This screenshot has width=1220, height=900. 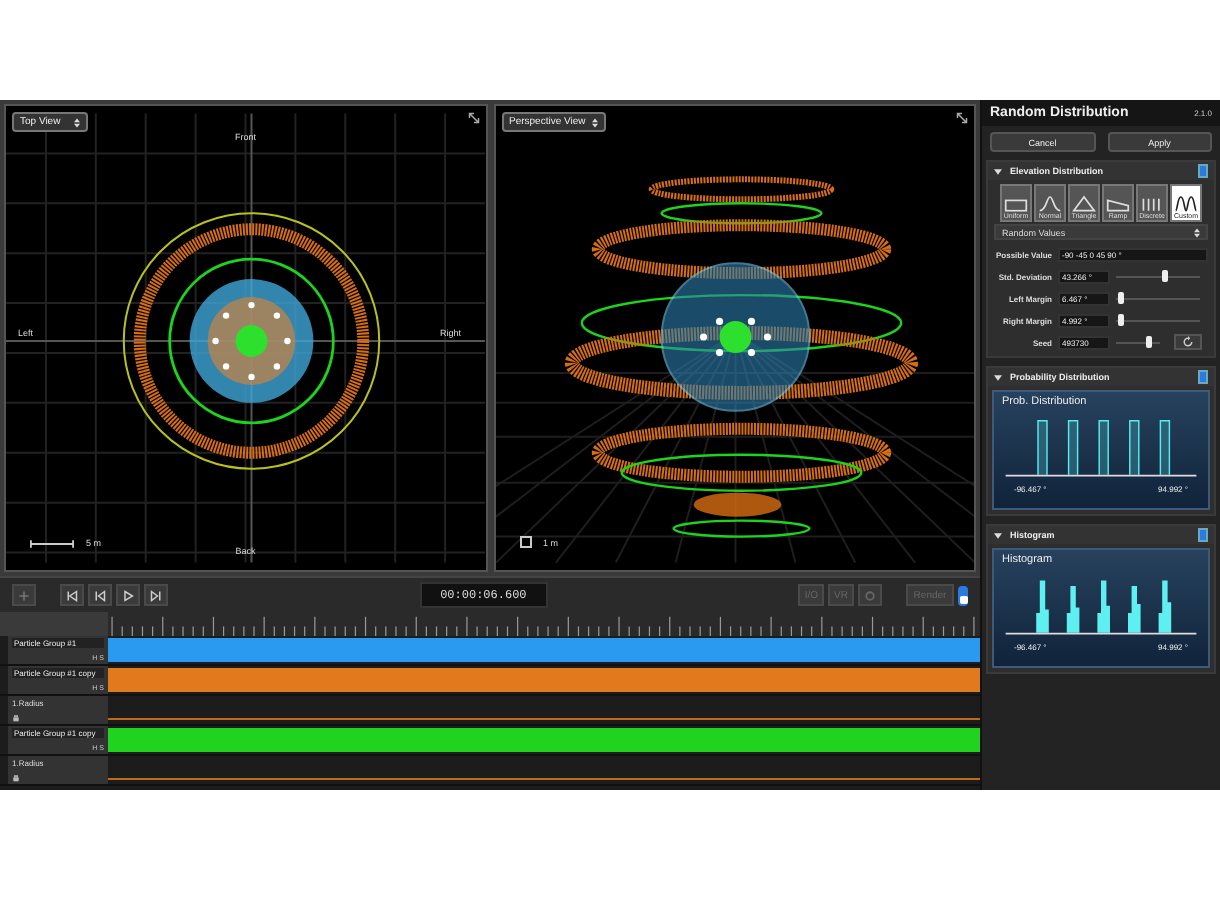 I want to click on step-back-button, so click(x=100, y=595).